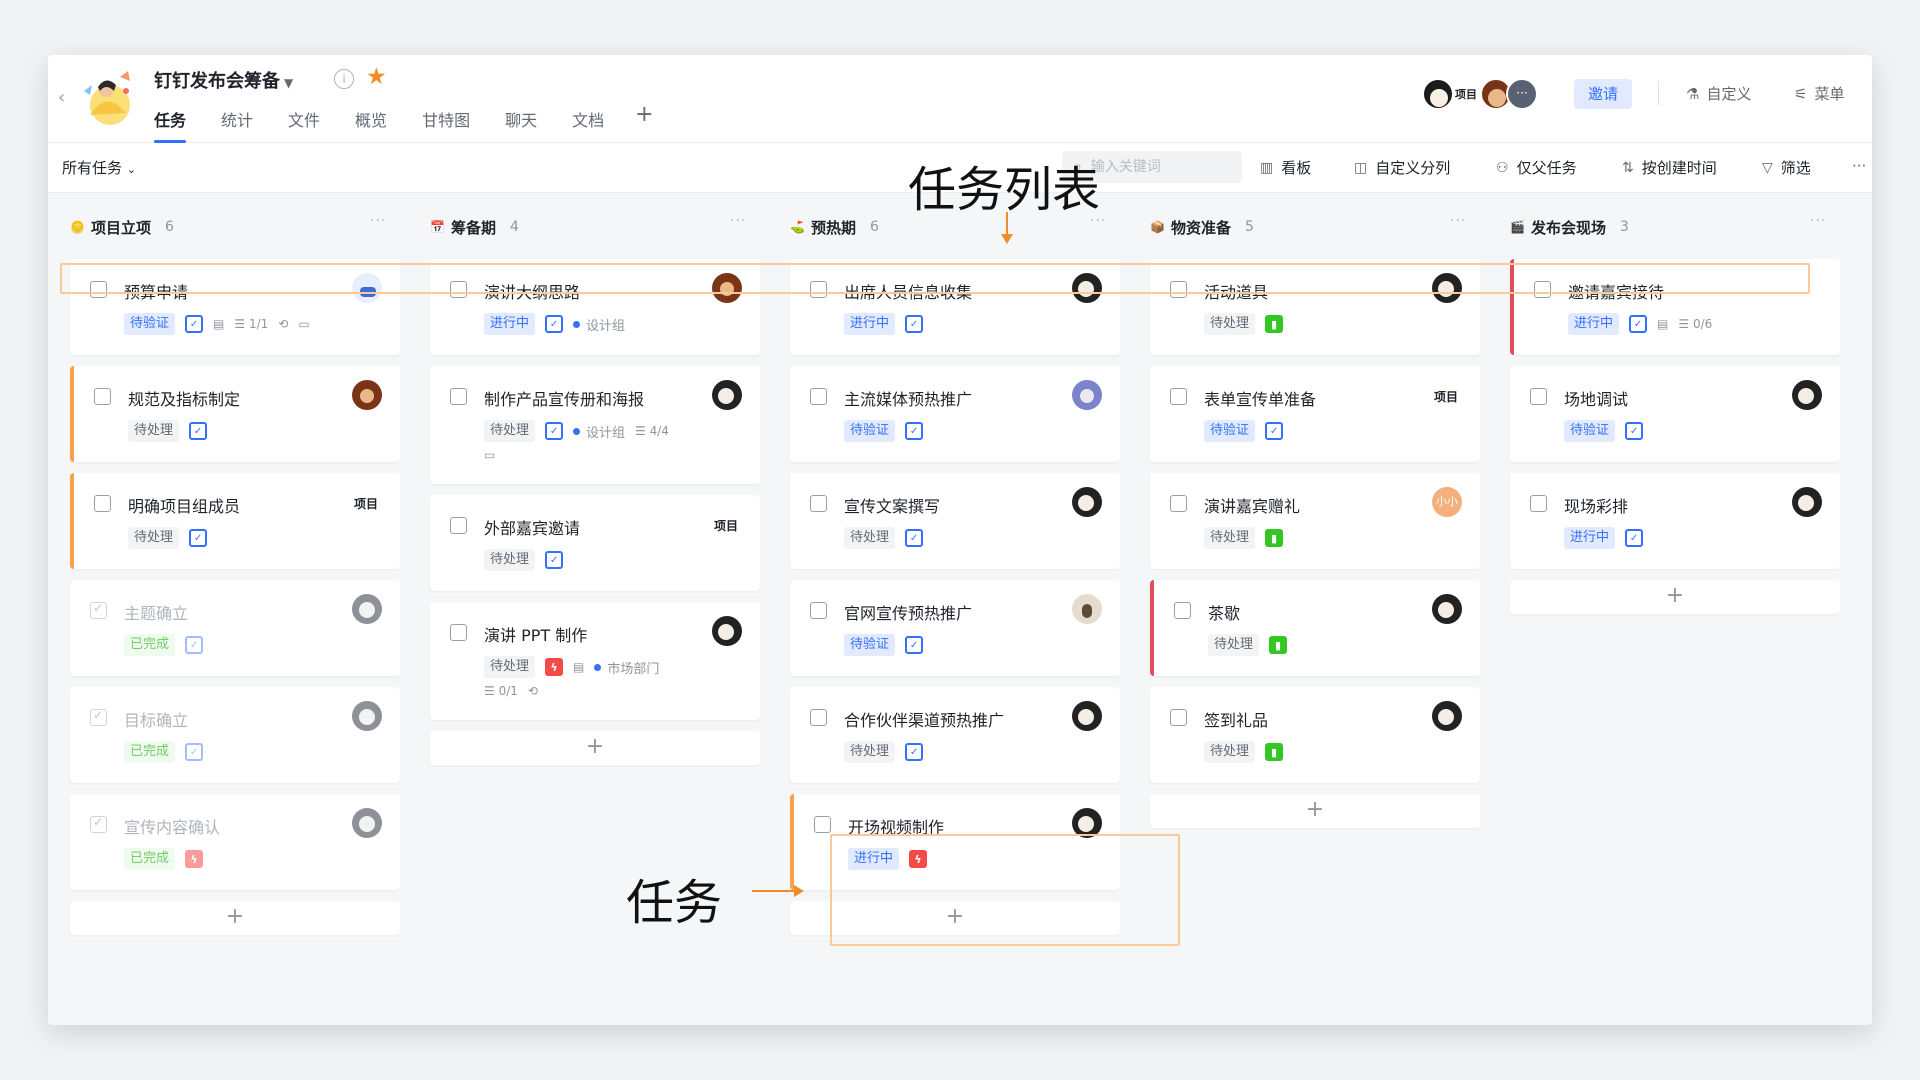 This screenshot has height=1080, width=1920. What do you see at coordinates (122, 227) in the screenshot?
I see `column-header: 🪙 项目立项 6` at bounding box center [122, 227].